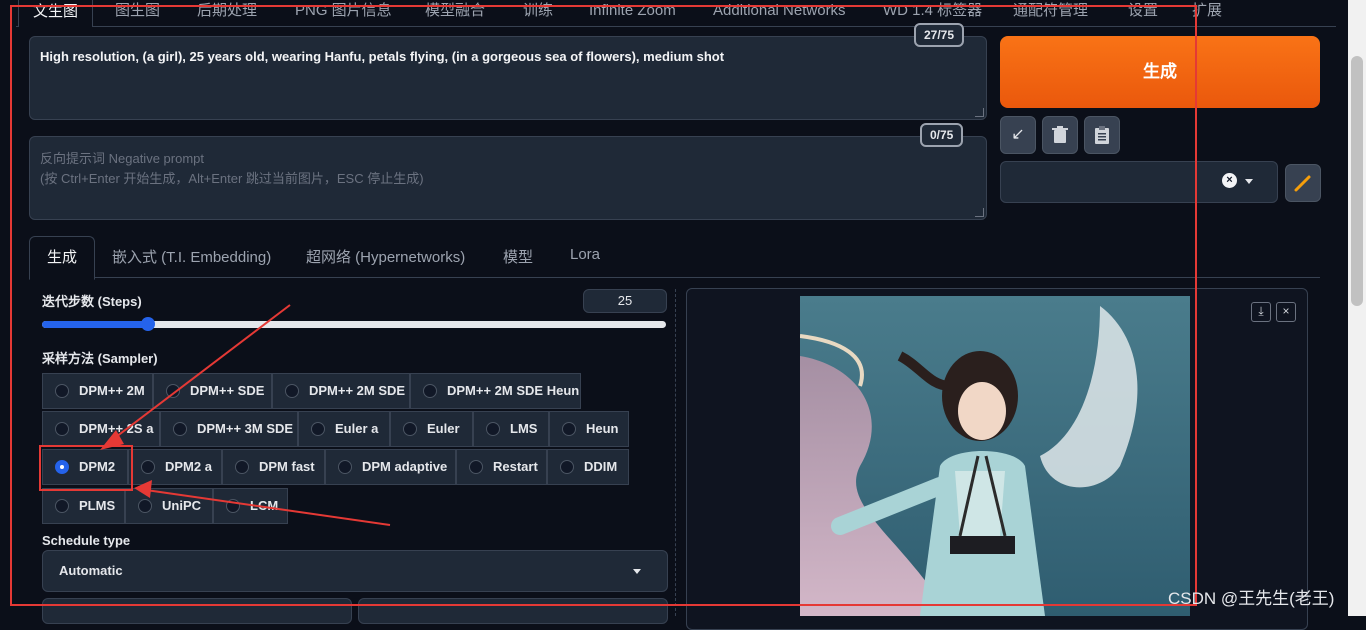 The width and height of the screenshot is (1366, 630). I want to click on annotation-arrows, so click(245, 415).